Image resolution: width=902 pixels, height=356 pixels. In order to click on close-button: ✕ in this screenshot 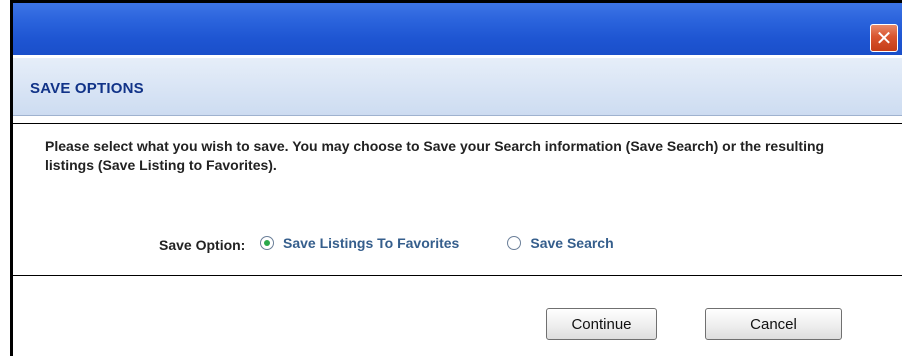, I will do `click(884, 38)`.